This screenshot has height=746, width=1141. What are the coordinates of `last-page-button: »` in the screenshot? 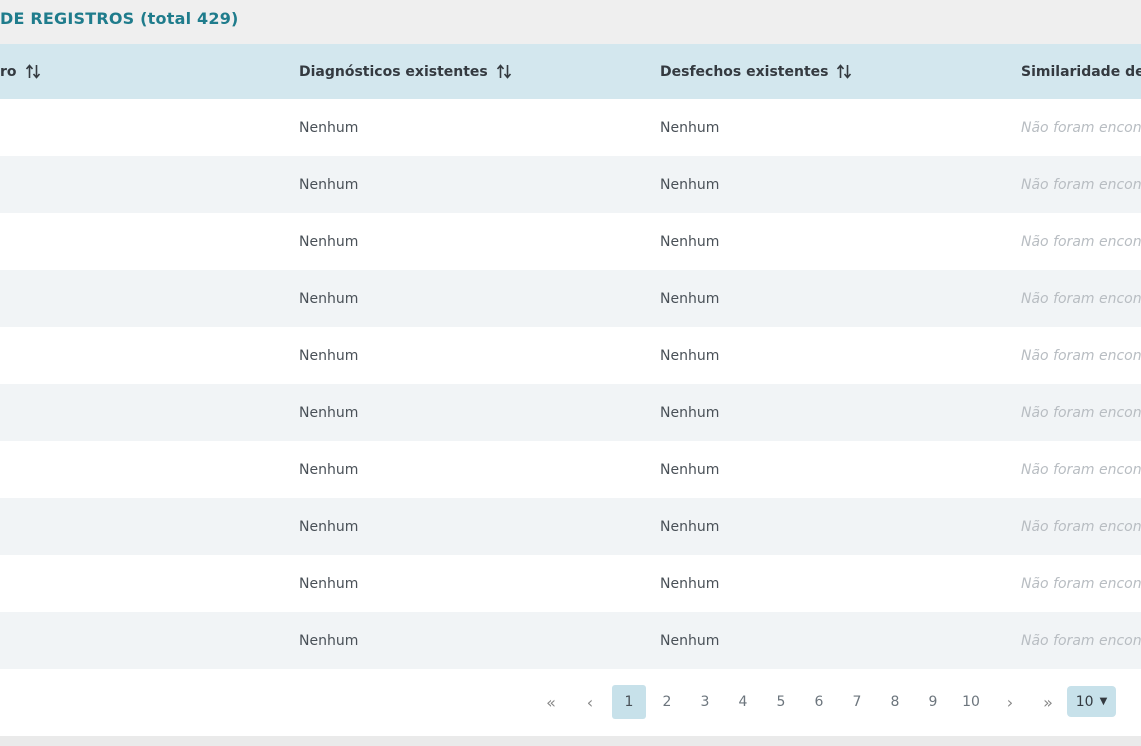 It's located at (1048, 702).